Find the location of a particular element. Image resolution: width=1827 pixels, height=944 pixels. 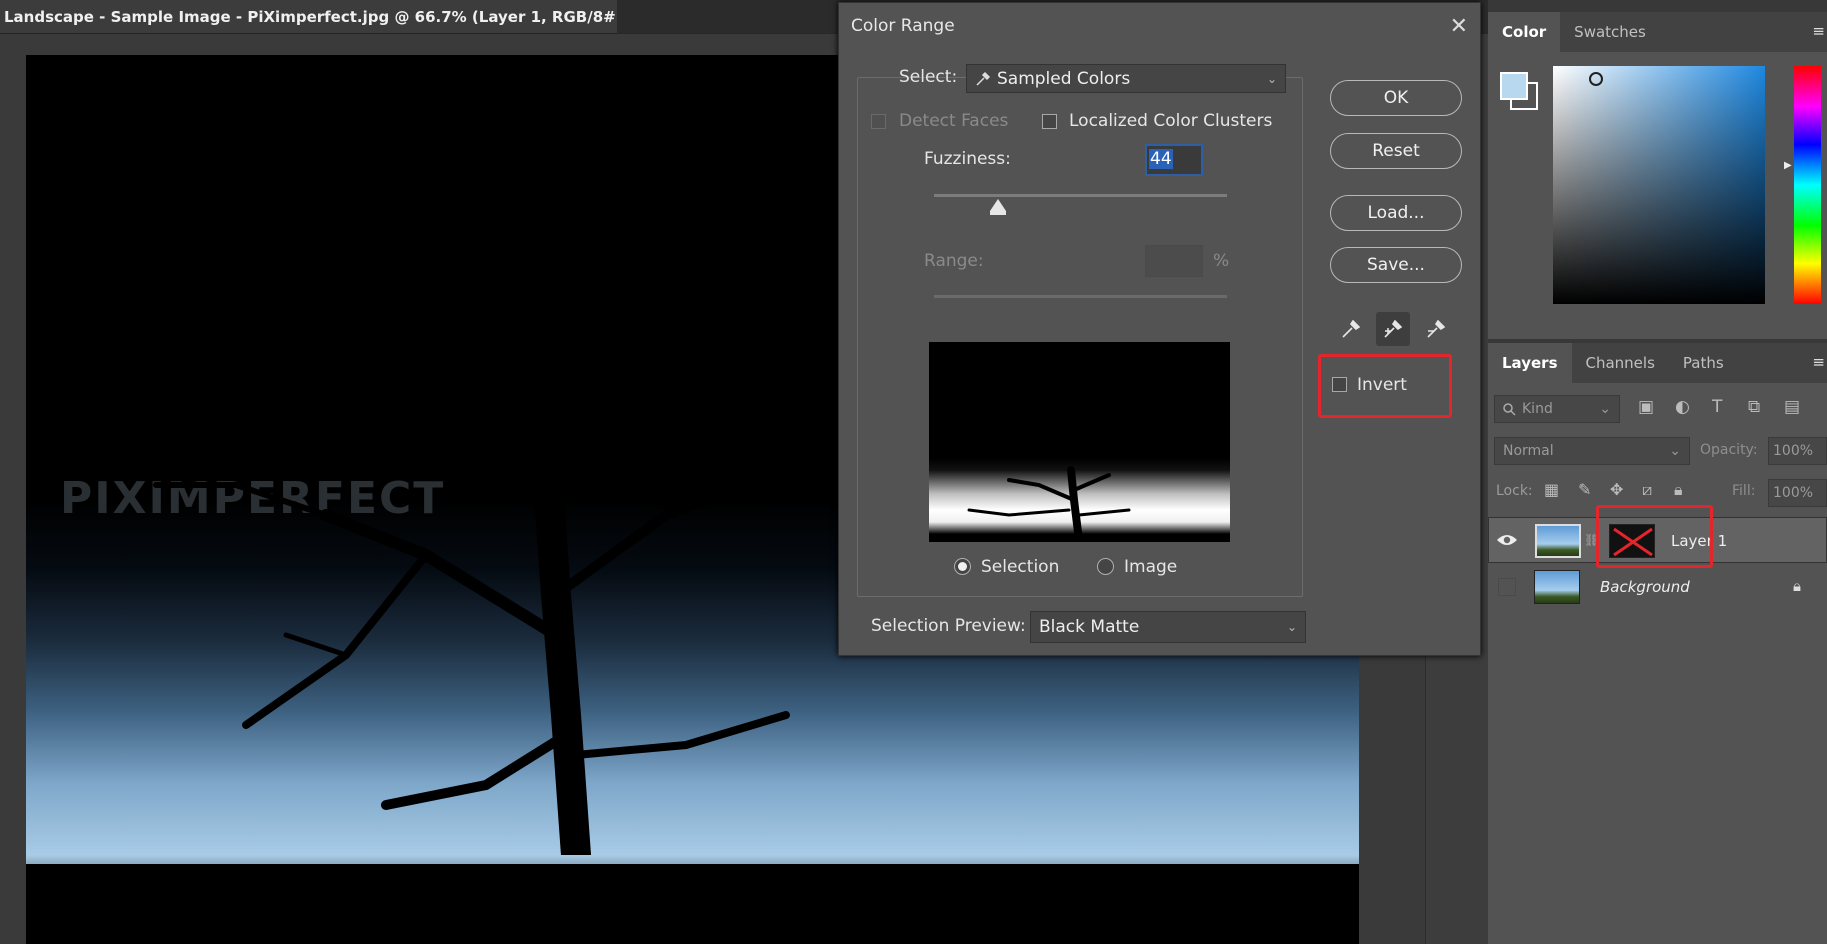

tab-paths: Paths is located at coordinates (1703, 363).